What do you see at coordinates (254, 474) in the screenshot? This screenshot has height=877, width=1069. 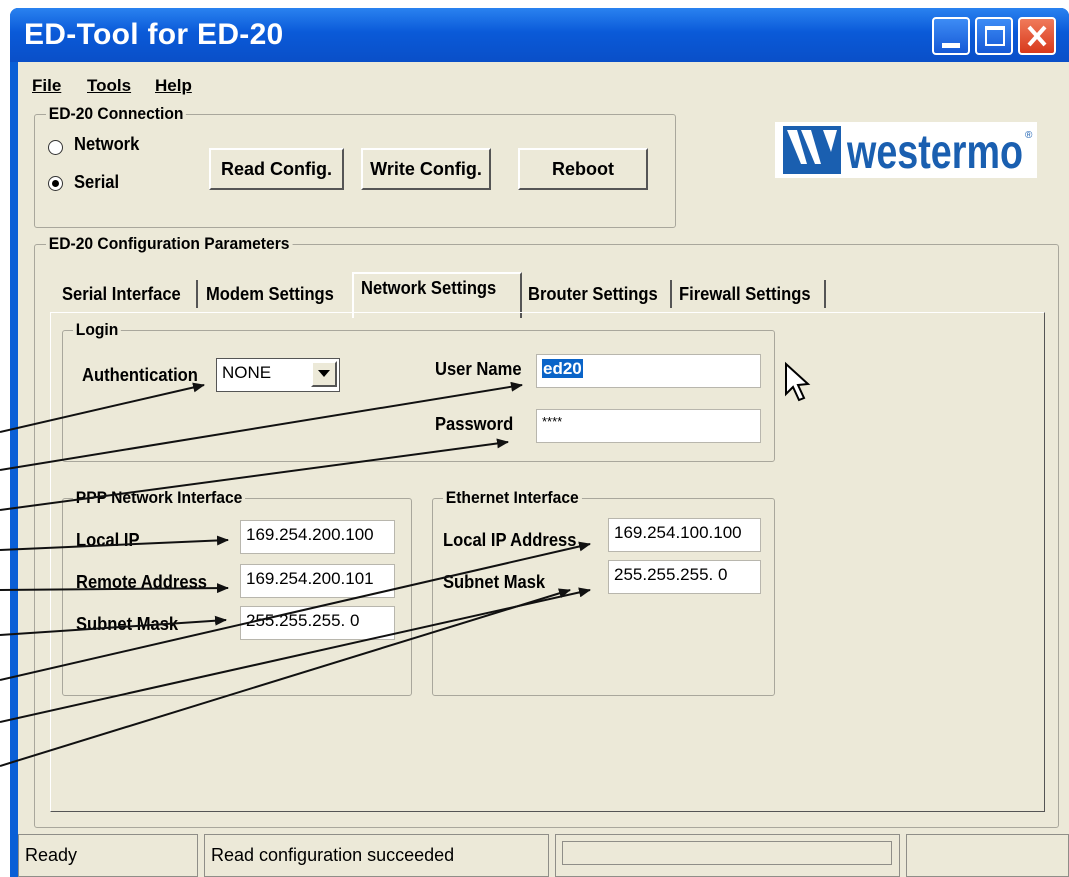 I see `arrow-password` at bounding box center [254, 474].